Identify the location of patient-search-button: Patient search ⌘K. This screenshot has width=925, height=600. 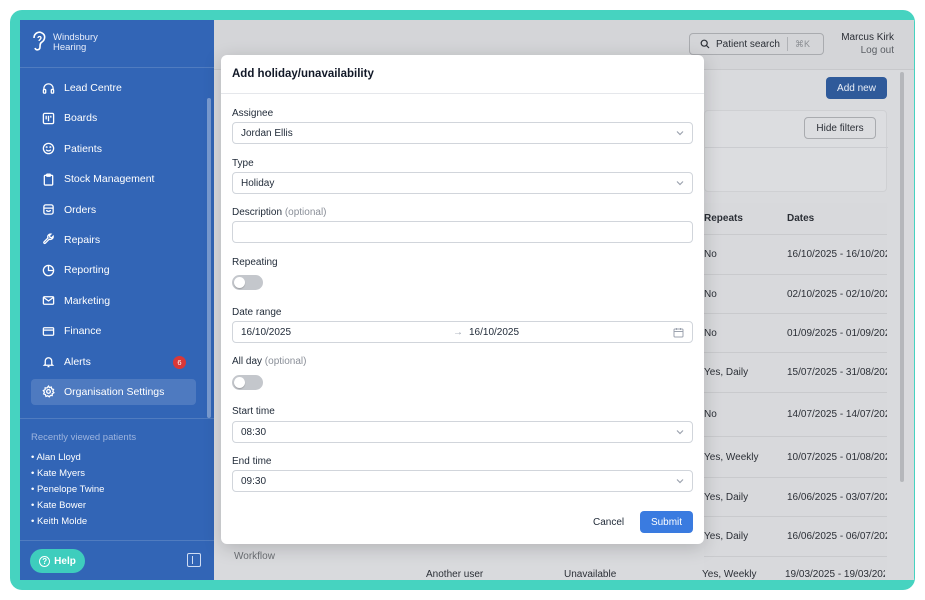
(756, 44).